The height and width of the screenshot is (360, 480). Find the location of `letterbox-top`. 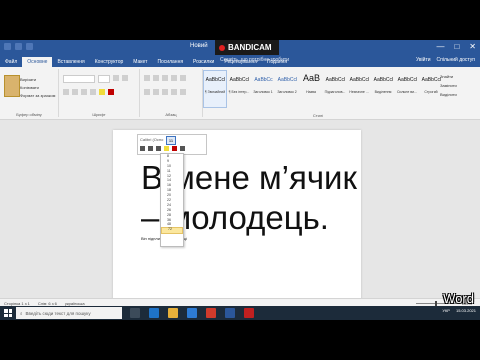

letterbox-top is located at coordinates (240, 20).